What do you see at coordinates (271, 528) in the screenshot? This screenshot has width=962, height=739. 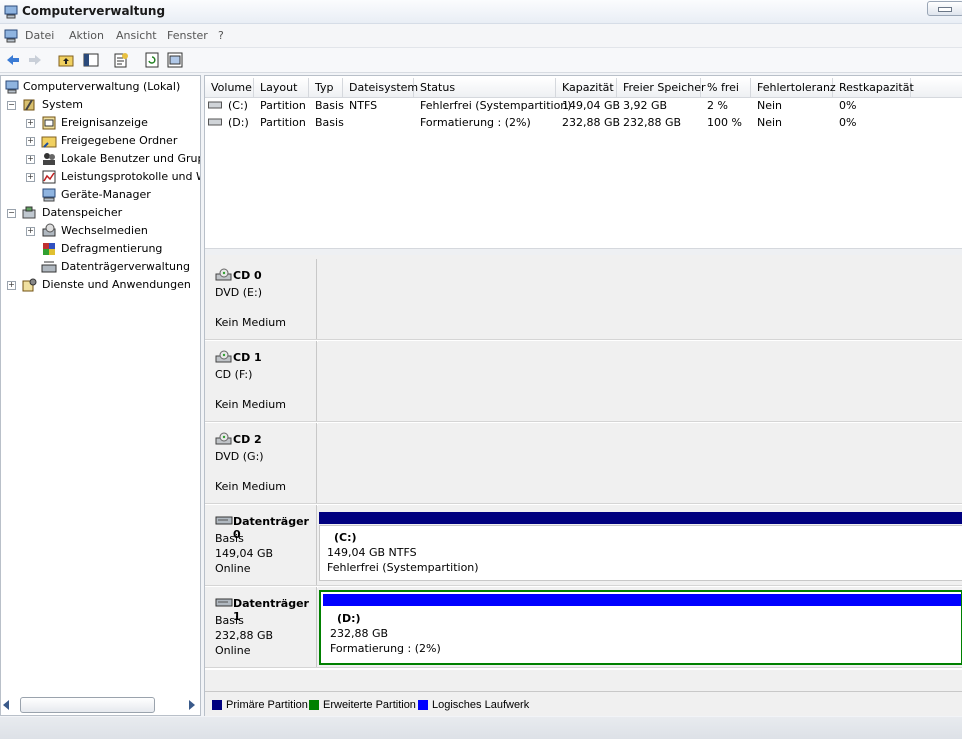 I see `disk-name: Datenträger 0` at bounding box center [271, 528].